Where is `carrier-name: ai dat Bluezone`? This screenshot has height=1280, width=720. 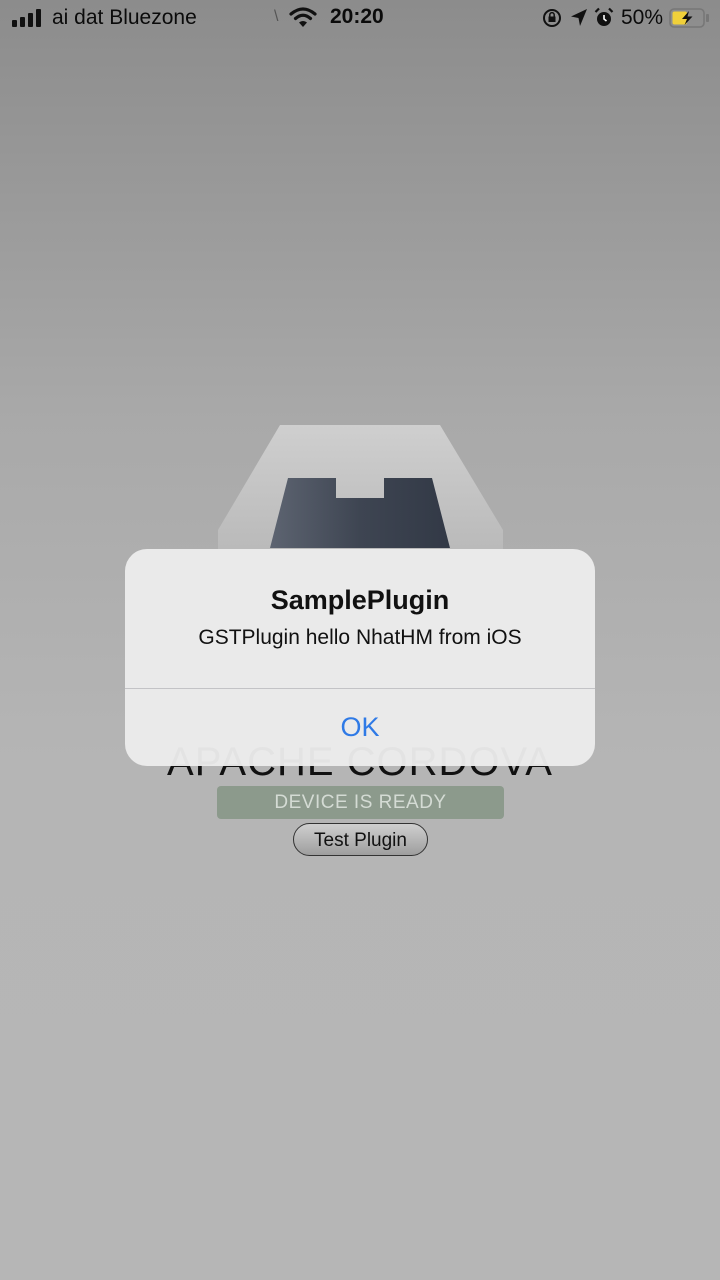 carrier-name: ai dat Bluezone is located at coordinates (124, 17).